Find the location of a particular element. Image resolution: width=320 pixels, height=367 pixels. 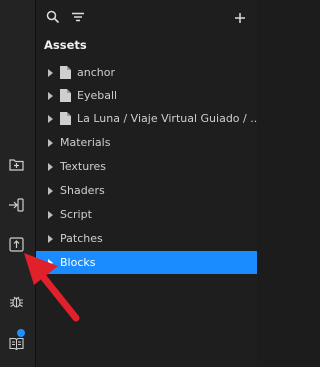

asset-folder-textures: Textures is located at coordinates (146, 166).